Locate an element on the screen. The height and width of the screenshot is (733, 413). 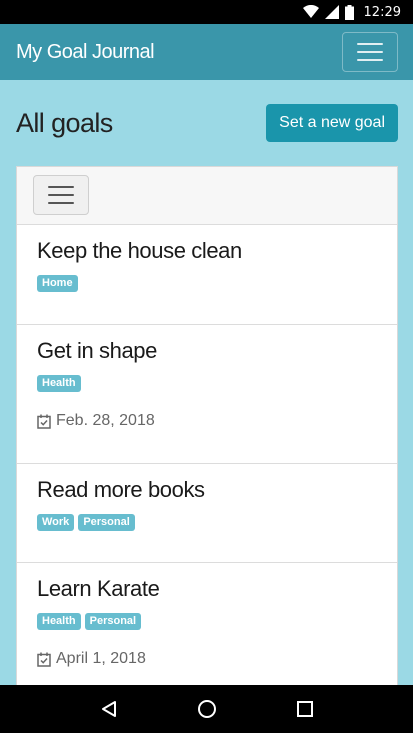
due-date-text: Feb. 28, 2018 is located at coordinates (105, 420).